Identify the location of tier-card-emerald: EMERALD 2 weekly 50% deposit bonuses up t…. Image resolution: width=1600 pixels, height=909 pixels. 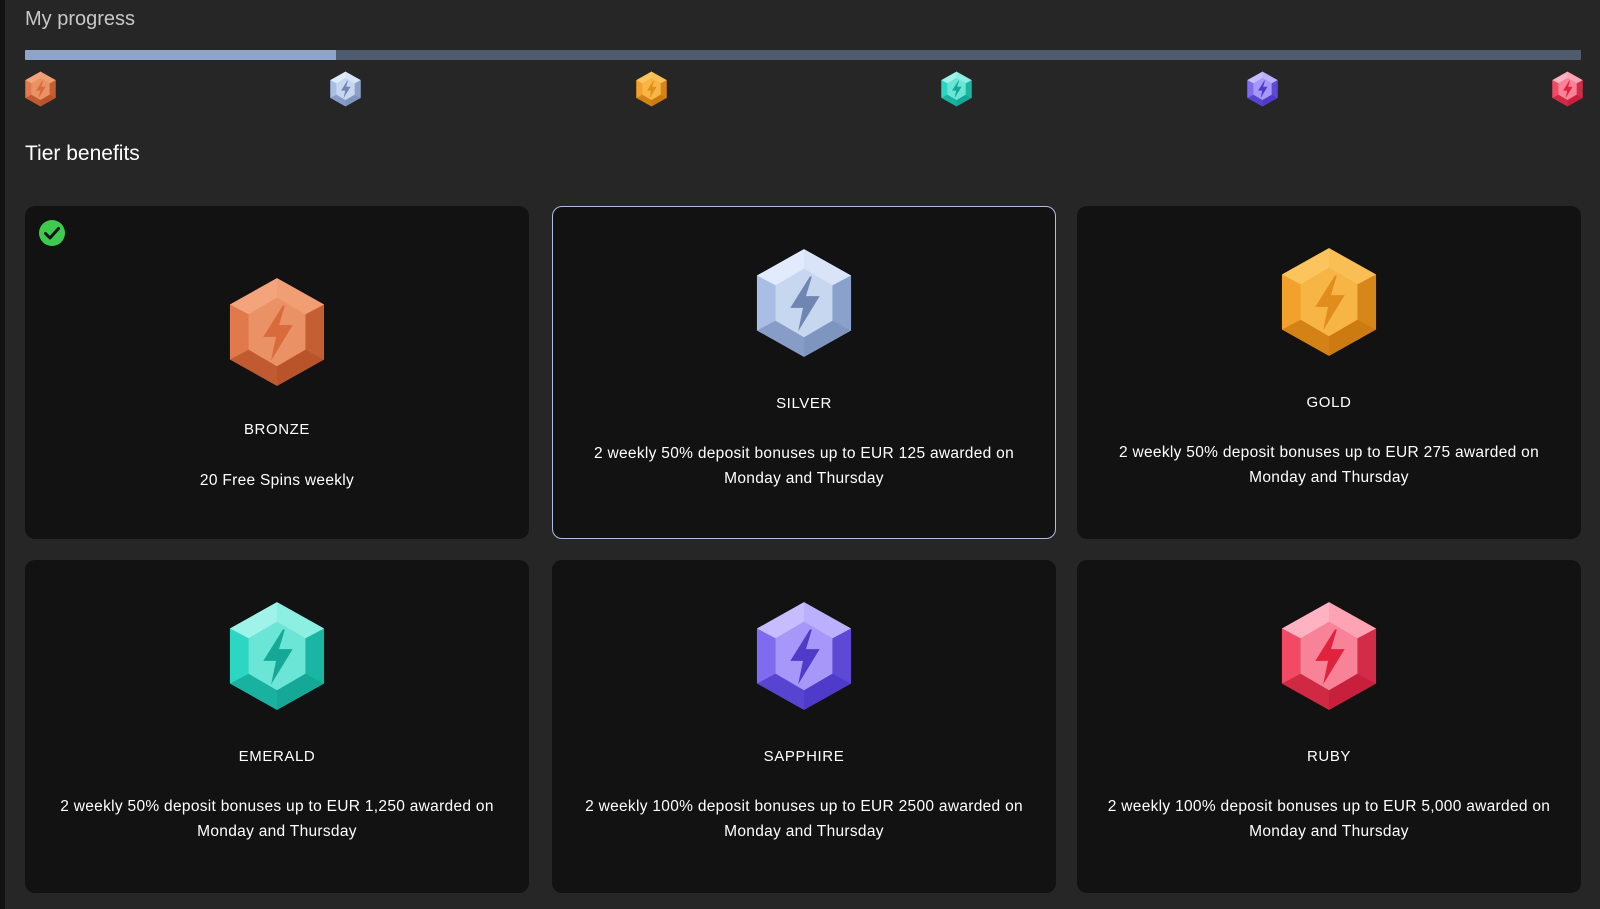
(277, 726).